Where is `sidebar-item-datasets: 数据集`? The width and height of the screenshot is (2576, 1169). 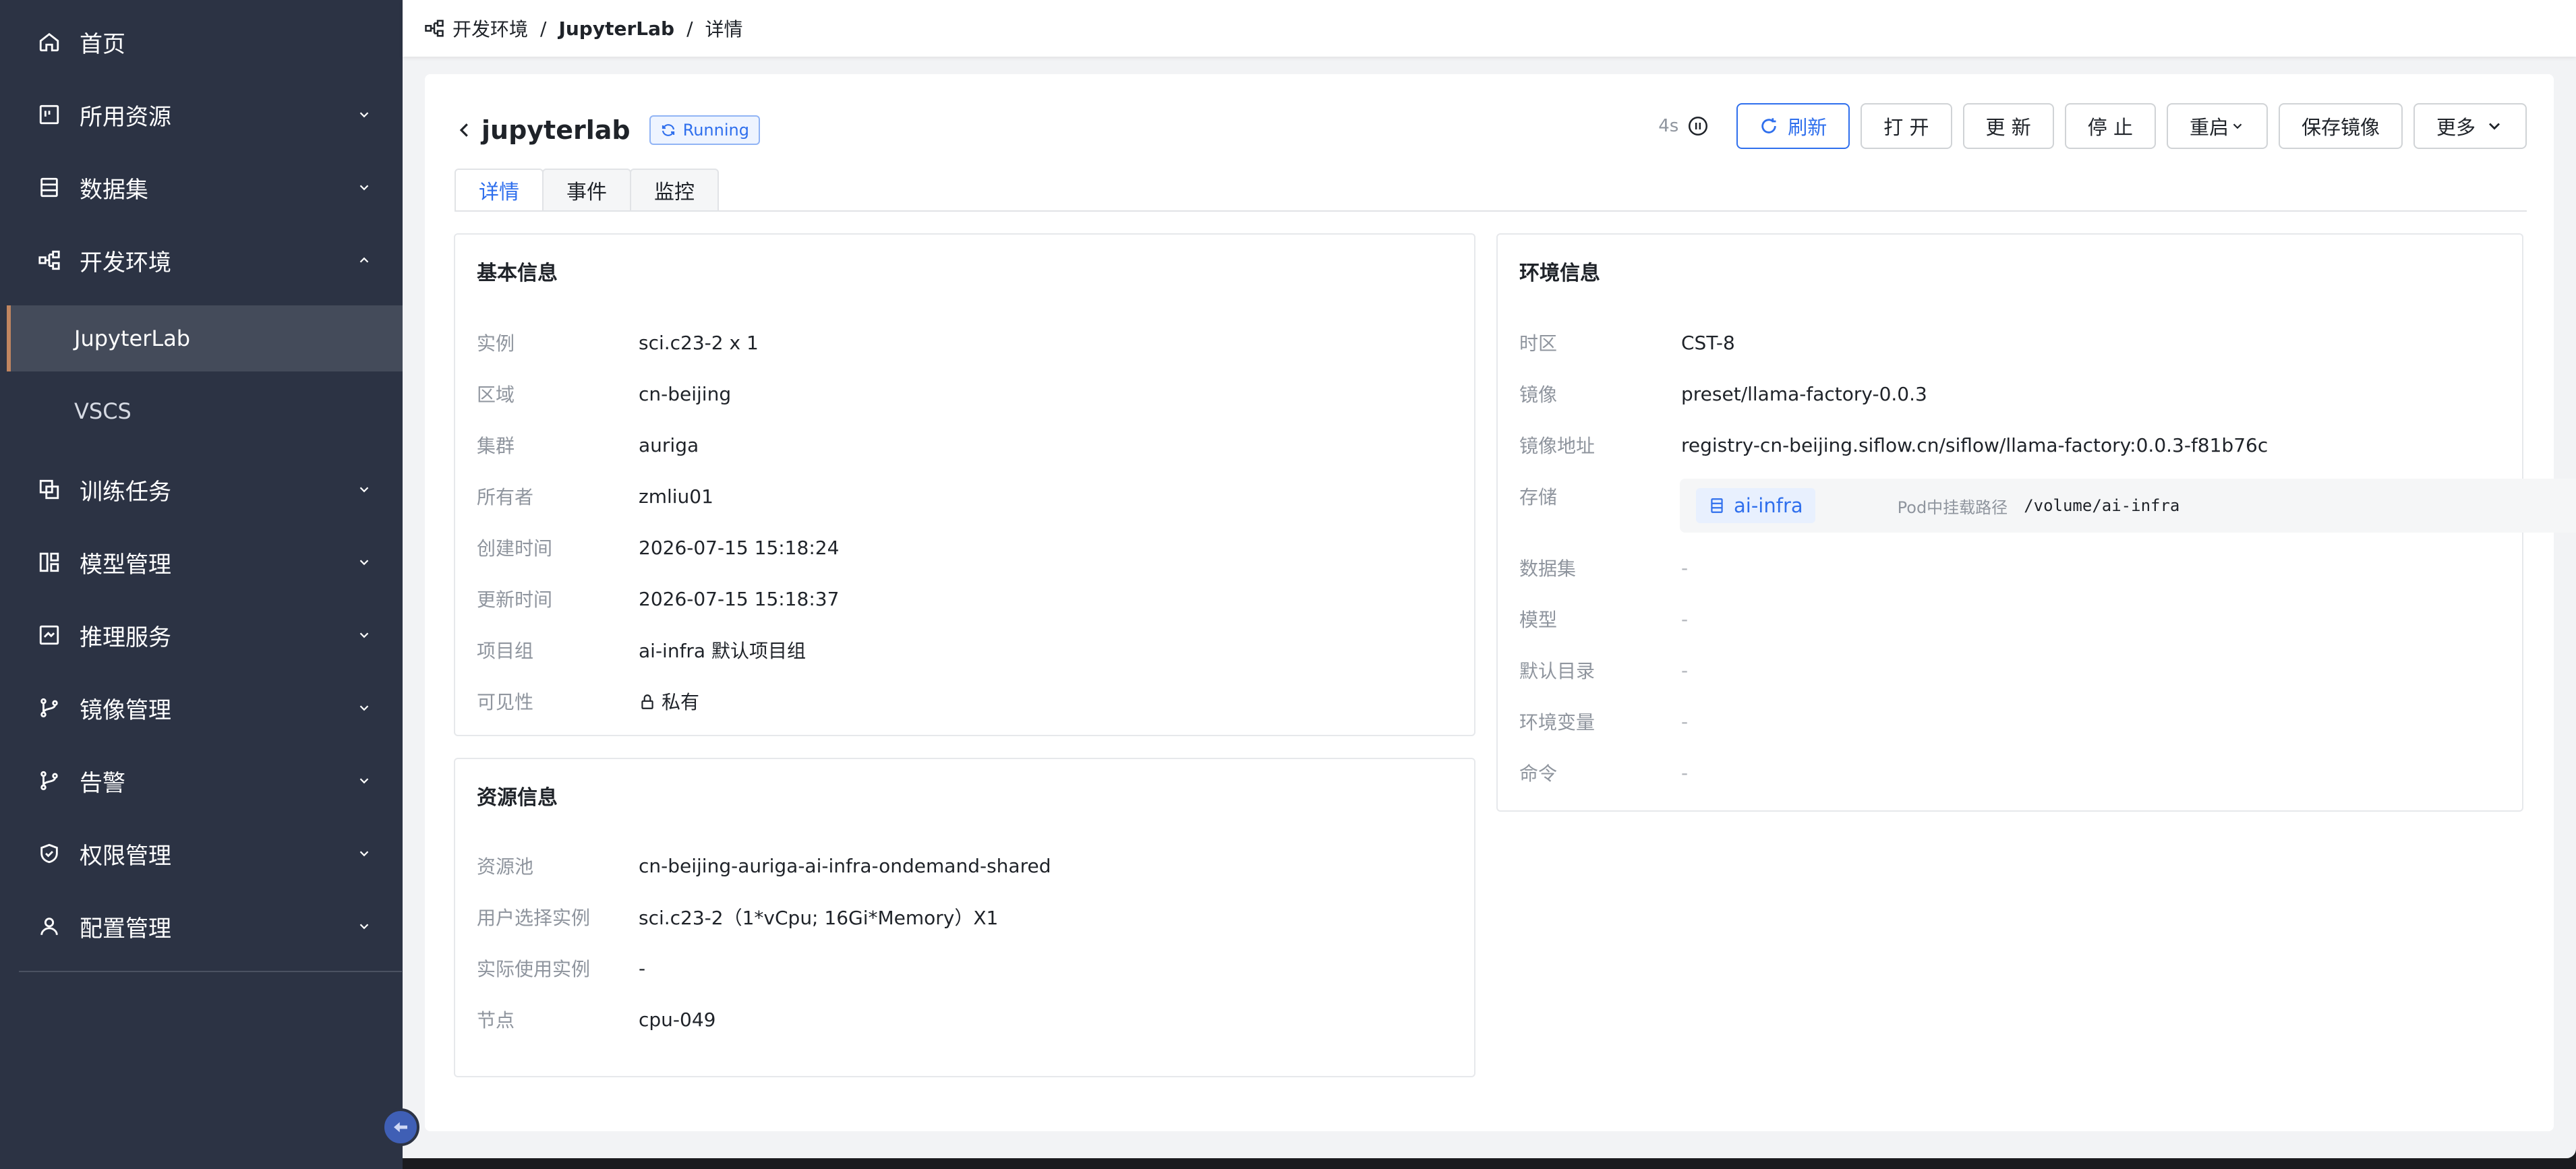
sidebar-item-datasets: 数据集 is located at coordinates (201, 188).